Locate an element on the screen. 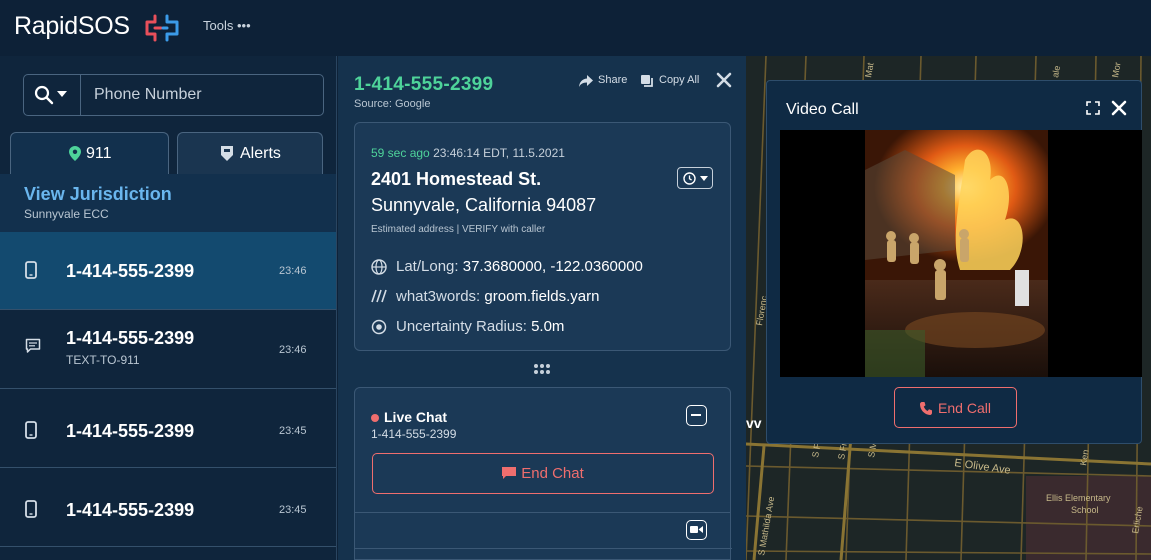 The image size is (1151, 560). copy-icon is located at coordinates (647, 81).